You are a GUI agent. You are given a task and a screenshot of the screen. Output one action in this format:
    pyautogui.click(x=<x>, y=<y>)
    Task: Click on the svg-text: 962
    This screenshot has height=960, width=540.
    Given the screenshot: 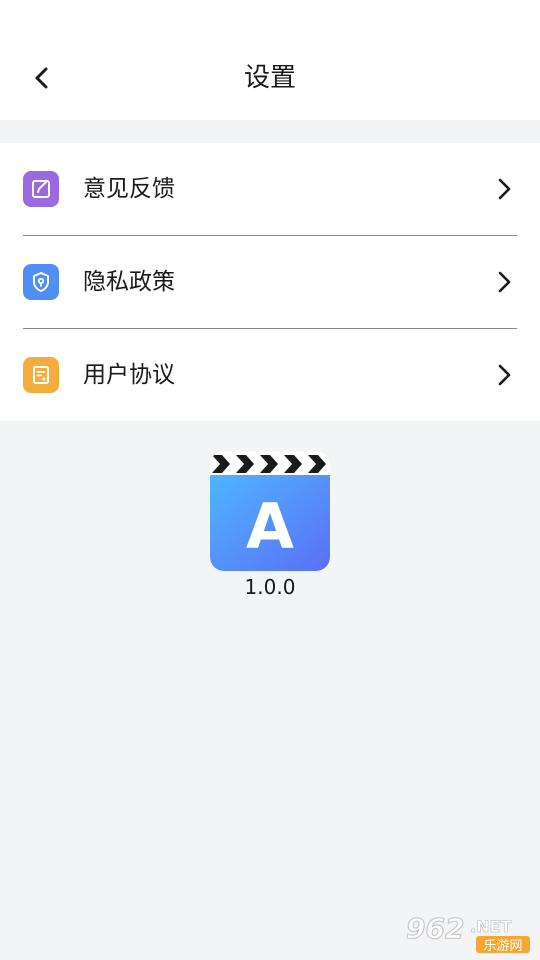 What is the action you would take?
    pyautogui.click(x=435, y=928)
    